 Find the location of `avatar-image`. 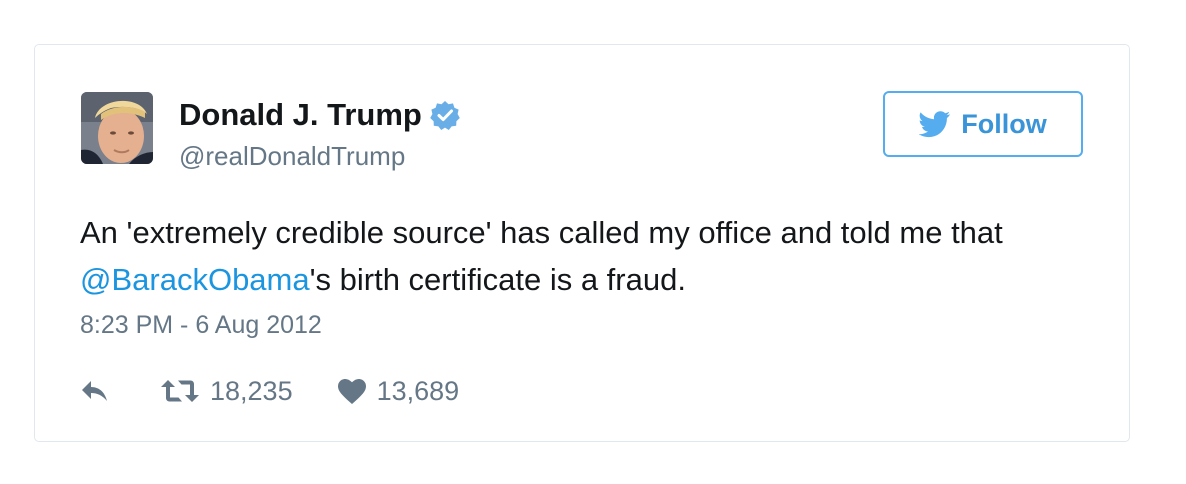

avatar-image is located at coordinates (117, 128).